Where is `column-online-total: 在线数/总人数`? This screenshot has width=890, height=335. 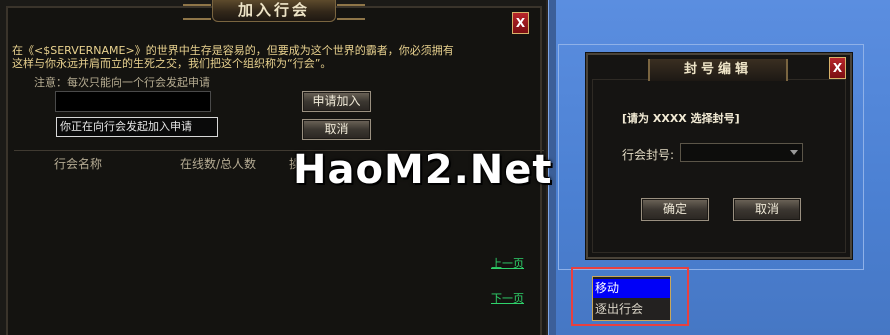
column-online-total: 在线数/总人数 is located at coordinates (218, 164).